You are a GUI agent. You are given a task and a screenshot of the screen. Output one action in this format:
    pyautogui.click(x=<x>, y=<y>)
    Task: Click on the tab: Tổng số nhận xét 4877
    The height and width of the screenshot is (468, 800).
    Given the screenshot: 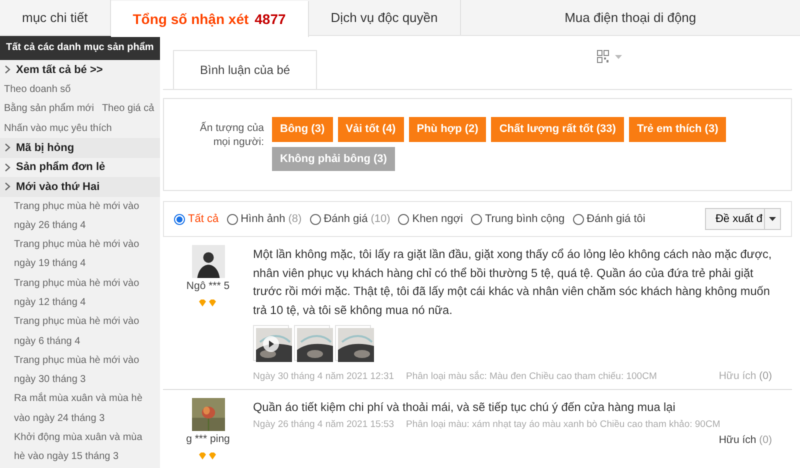 What is the action you would take?
    pyautogui.click(x=209, y=19)
    